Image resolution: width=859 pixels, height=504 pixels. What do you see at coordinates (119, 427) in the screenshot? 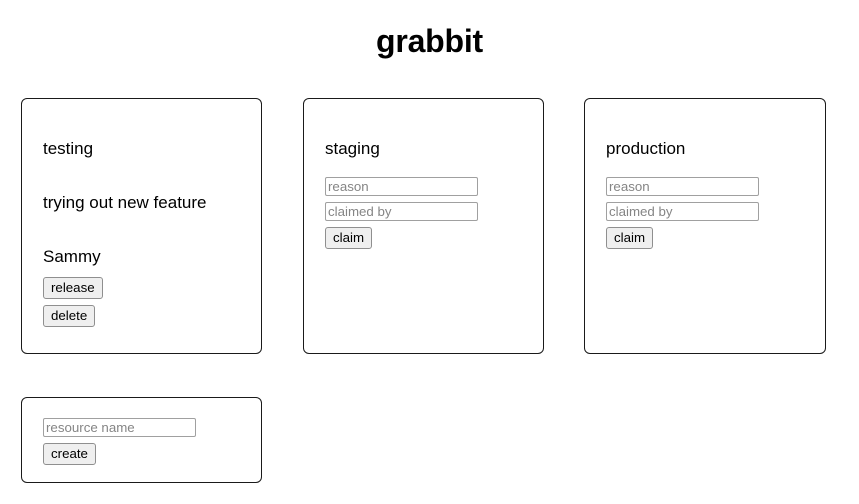
I see `resource-name-input` at bounding box center [119, 427].